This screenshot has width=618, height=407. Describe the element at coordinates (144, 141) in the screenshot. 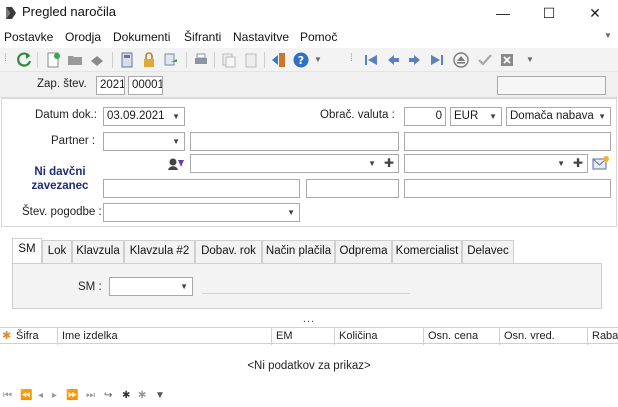

I see `partner-select: ▼` at that location.